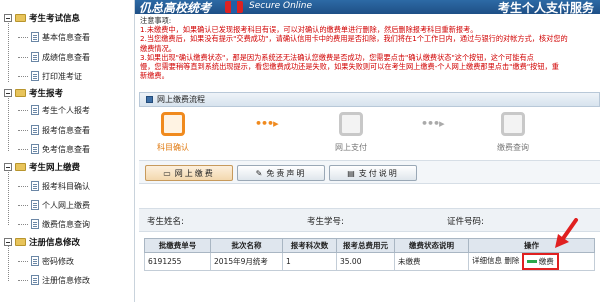  Describe the element at coordinates (246, 261) in the screenshot. I see `cell-batch: 2015年9月统考` at that location.